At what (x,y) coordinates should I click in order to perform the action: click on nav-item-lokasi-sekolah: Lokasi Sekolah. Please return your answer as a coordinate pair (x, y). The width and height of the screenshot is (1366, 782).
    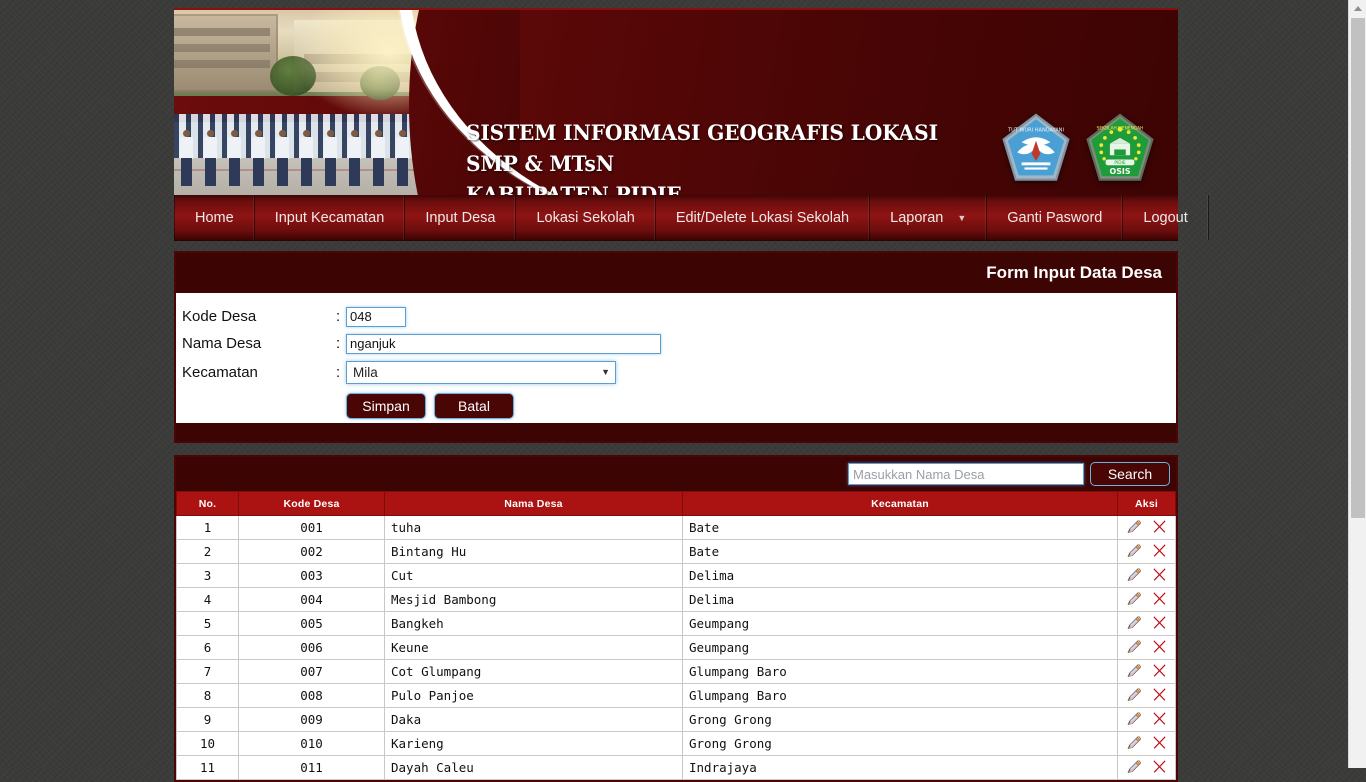
    Looking at the image, I should click on (586, 217).